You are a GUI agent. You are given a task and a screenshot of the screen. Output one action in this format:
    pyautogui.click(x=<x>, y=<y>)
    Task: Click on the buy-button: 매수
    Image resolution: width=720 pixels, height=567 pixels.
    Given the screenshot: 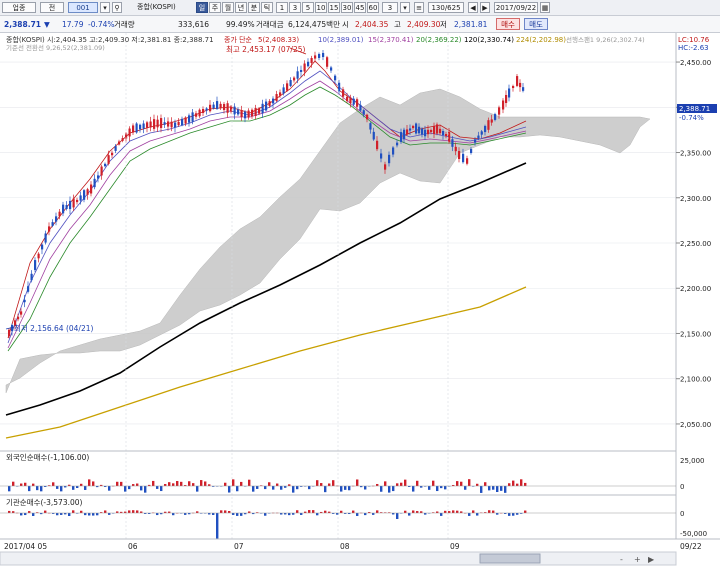 What is the action you would take?
    pyautogui.click(x=508, y=24)
    